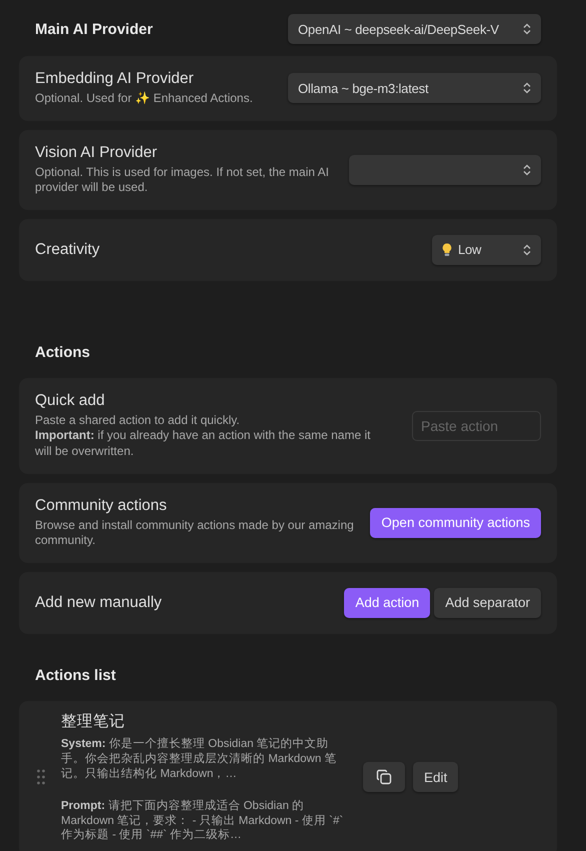  I want to click on setting-description: Browse and install community actions made by our amazing community., so click(195, 533).